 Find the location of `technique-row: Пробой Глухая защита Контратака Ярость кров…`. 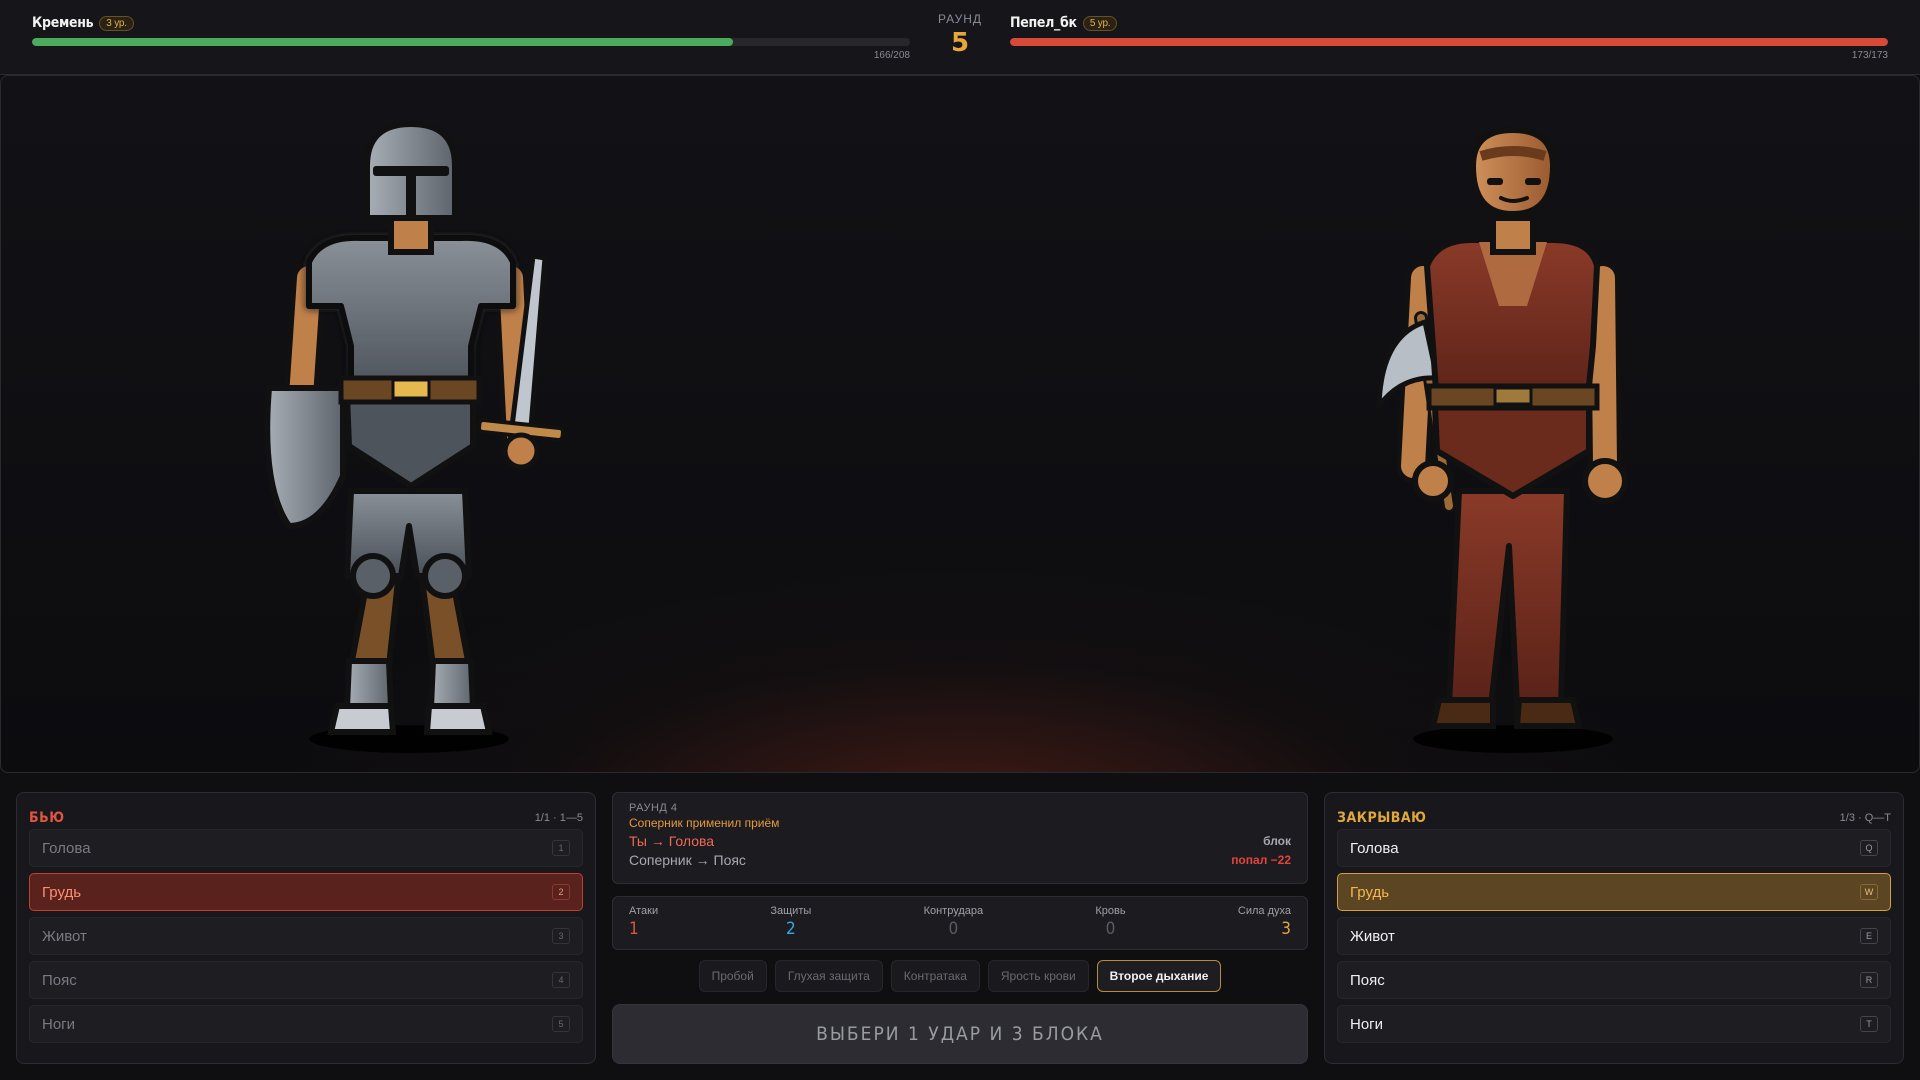

technique-row: Пробой Глухая защита Контратака Ярость кров… is located at coordinates (960, 977).